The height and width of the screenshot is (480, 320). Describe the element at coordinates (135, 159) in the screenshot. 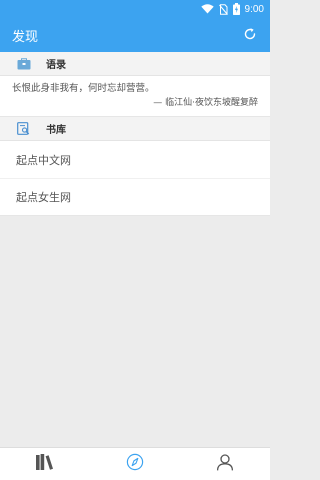

I see `library-item-qidian-chinese: 起点中文网` at that location.